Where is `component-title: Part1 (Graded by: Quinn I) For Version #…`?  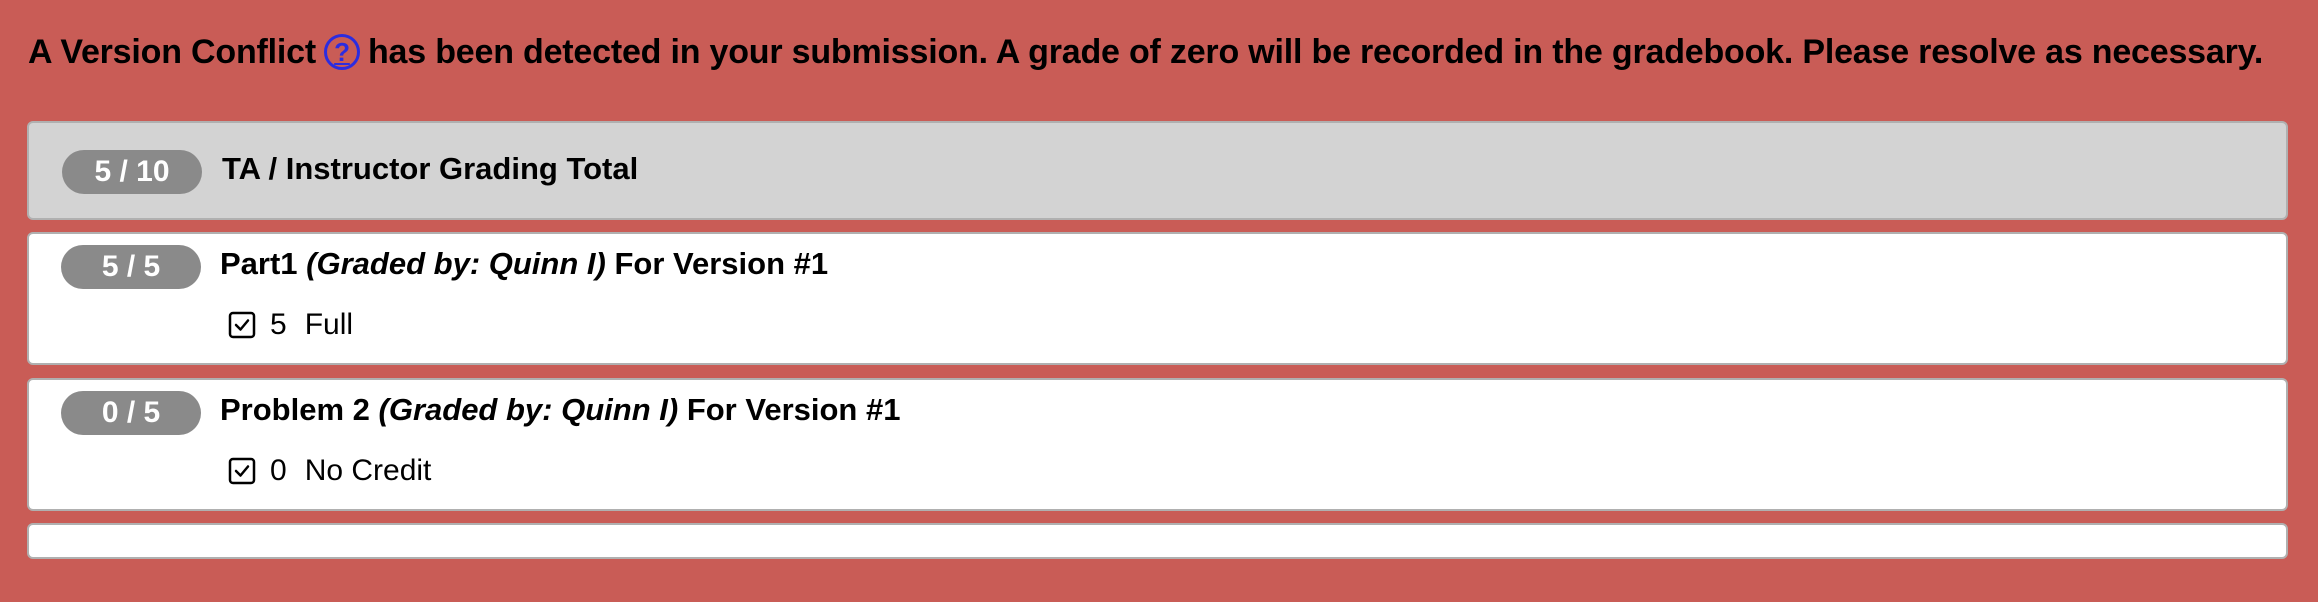
component-title: Part1 (Graded by: Quinn I) For Version #… is located at coordinates (524, 264).